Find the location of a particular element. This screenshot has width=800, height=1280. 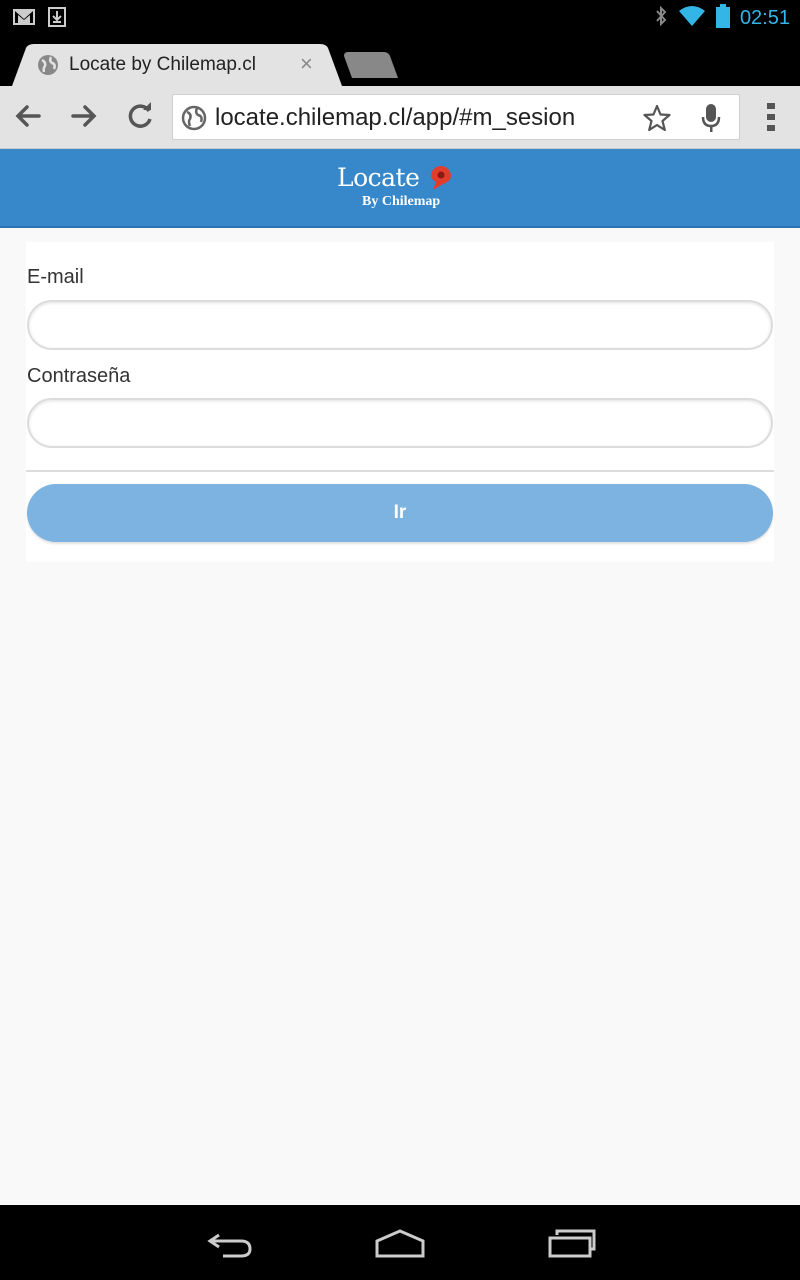

status-time: 02:51 is located at coordinates (764, 18).